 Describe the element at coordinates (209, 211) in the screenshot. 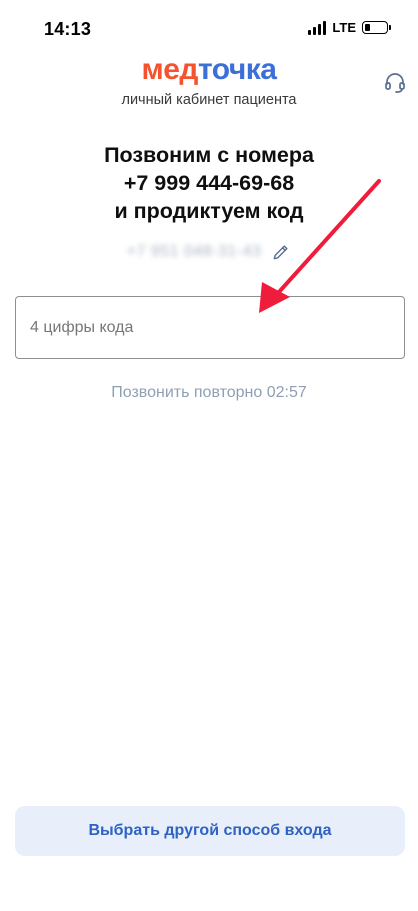

I see `call-instruction-line3: и продиктуем код` at that location.